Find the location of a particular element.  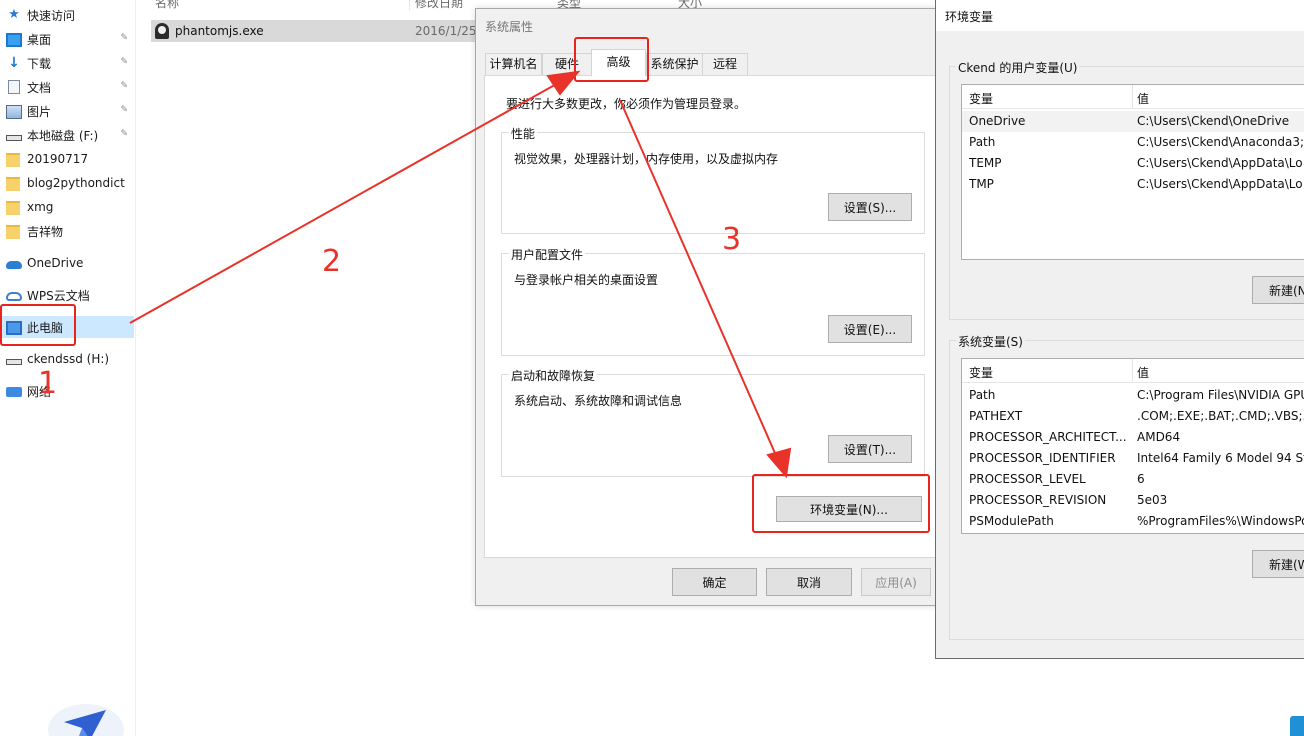

nav-quick-access: ★ 快速访问 is located at coordinates (67, 15).